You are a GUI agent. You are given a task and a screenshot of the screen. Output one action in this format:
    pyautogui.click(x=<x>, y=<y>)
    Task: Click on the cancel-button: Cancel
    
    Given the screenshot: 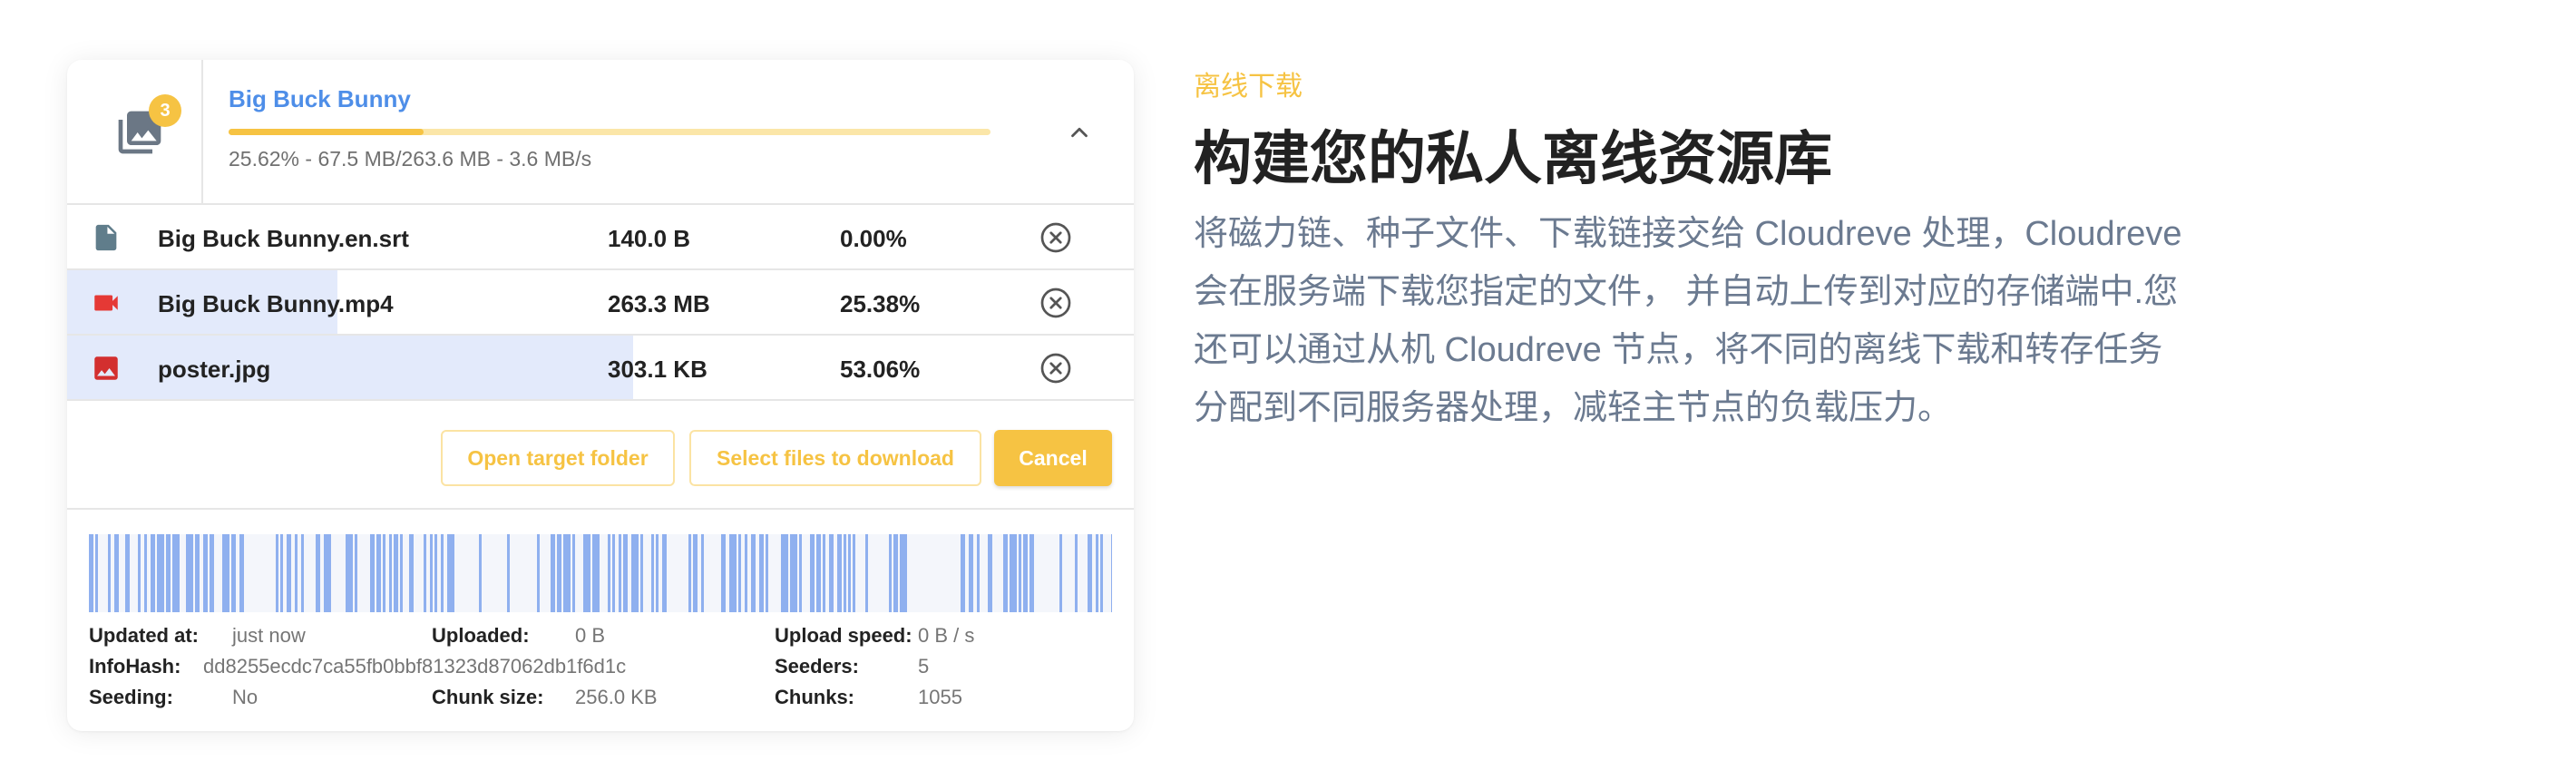 What is the action you would take?
    pyautogui.click(x=1053, y=458)
    